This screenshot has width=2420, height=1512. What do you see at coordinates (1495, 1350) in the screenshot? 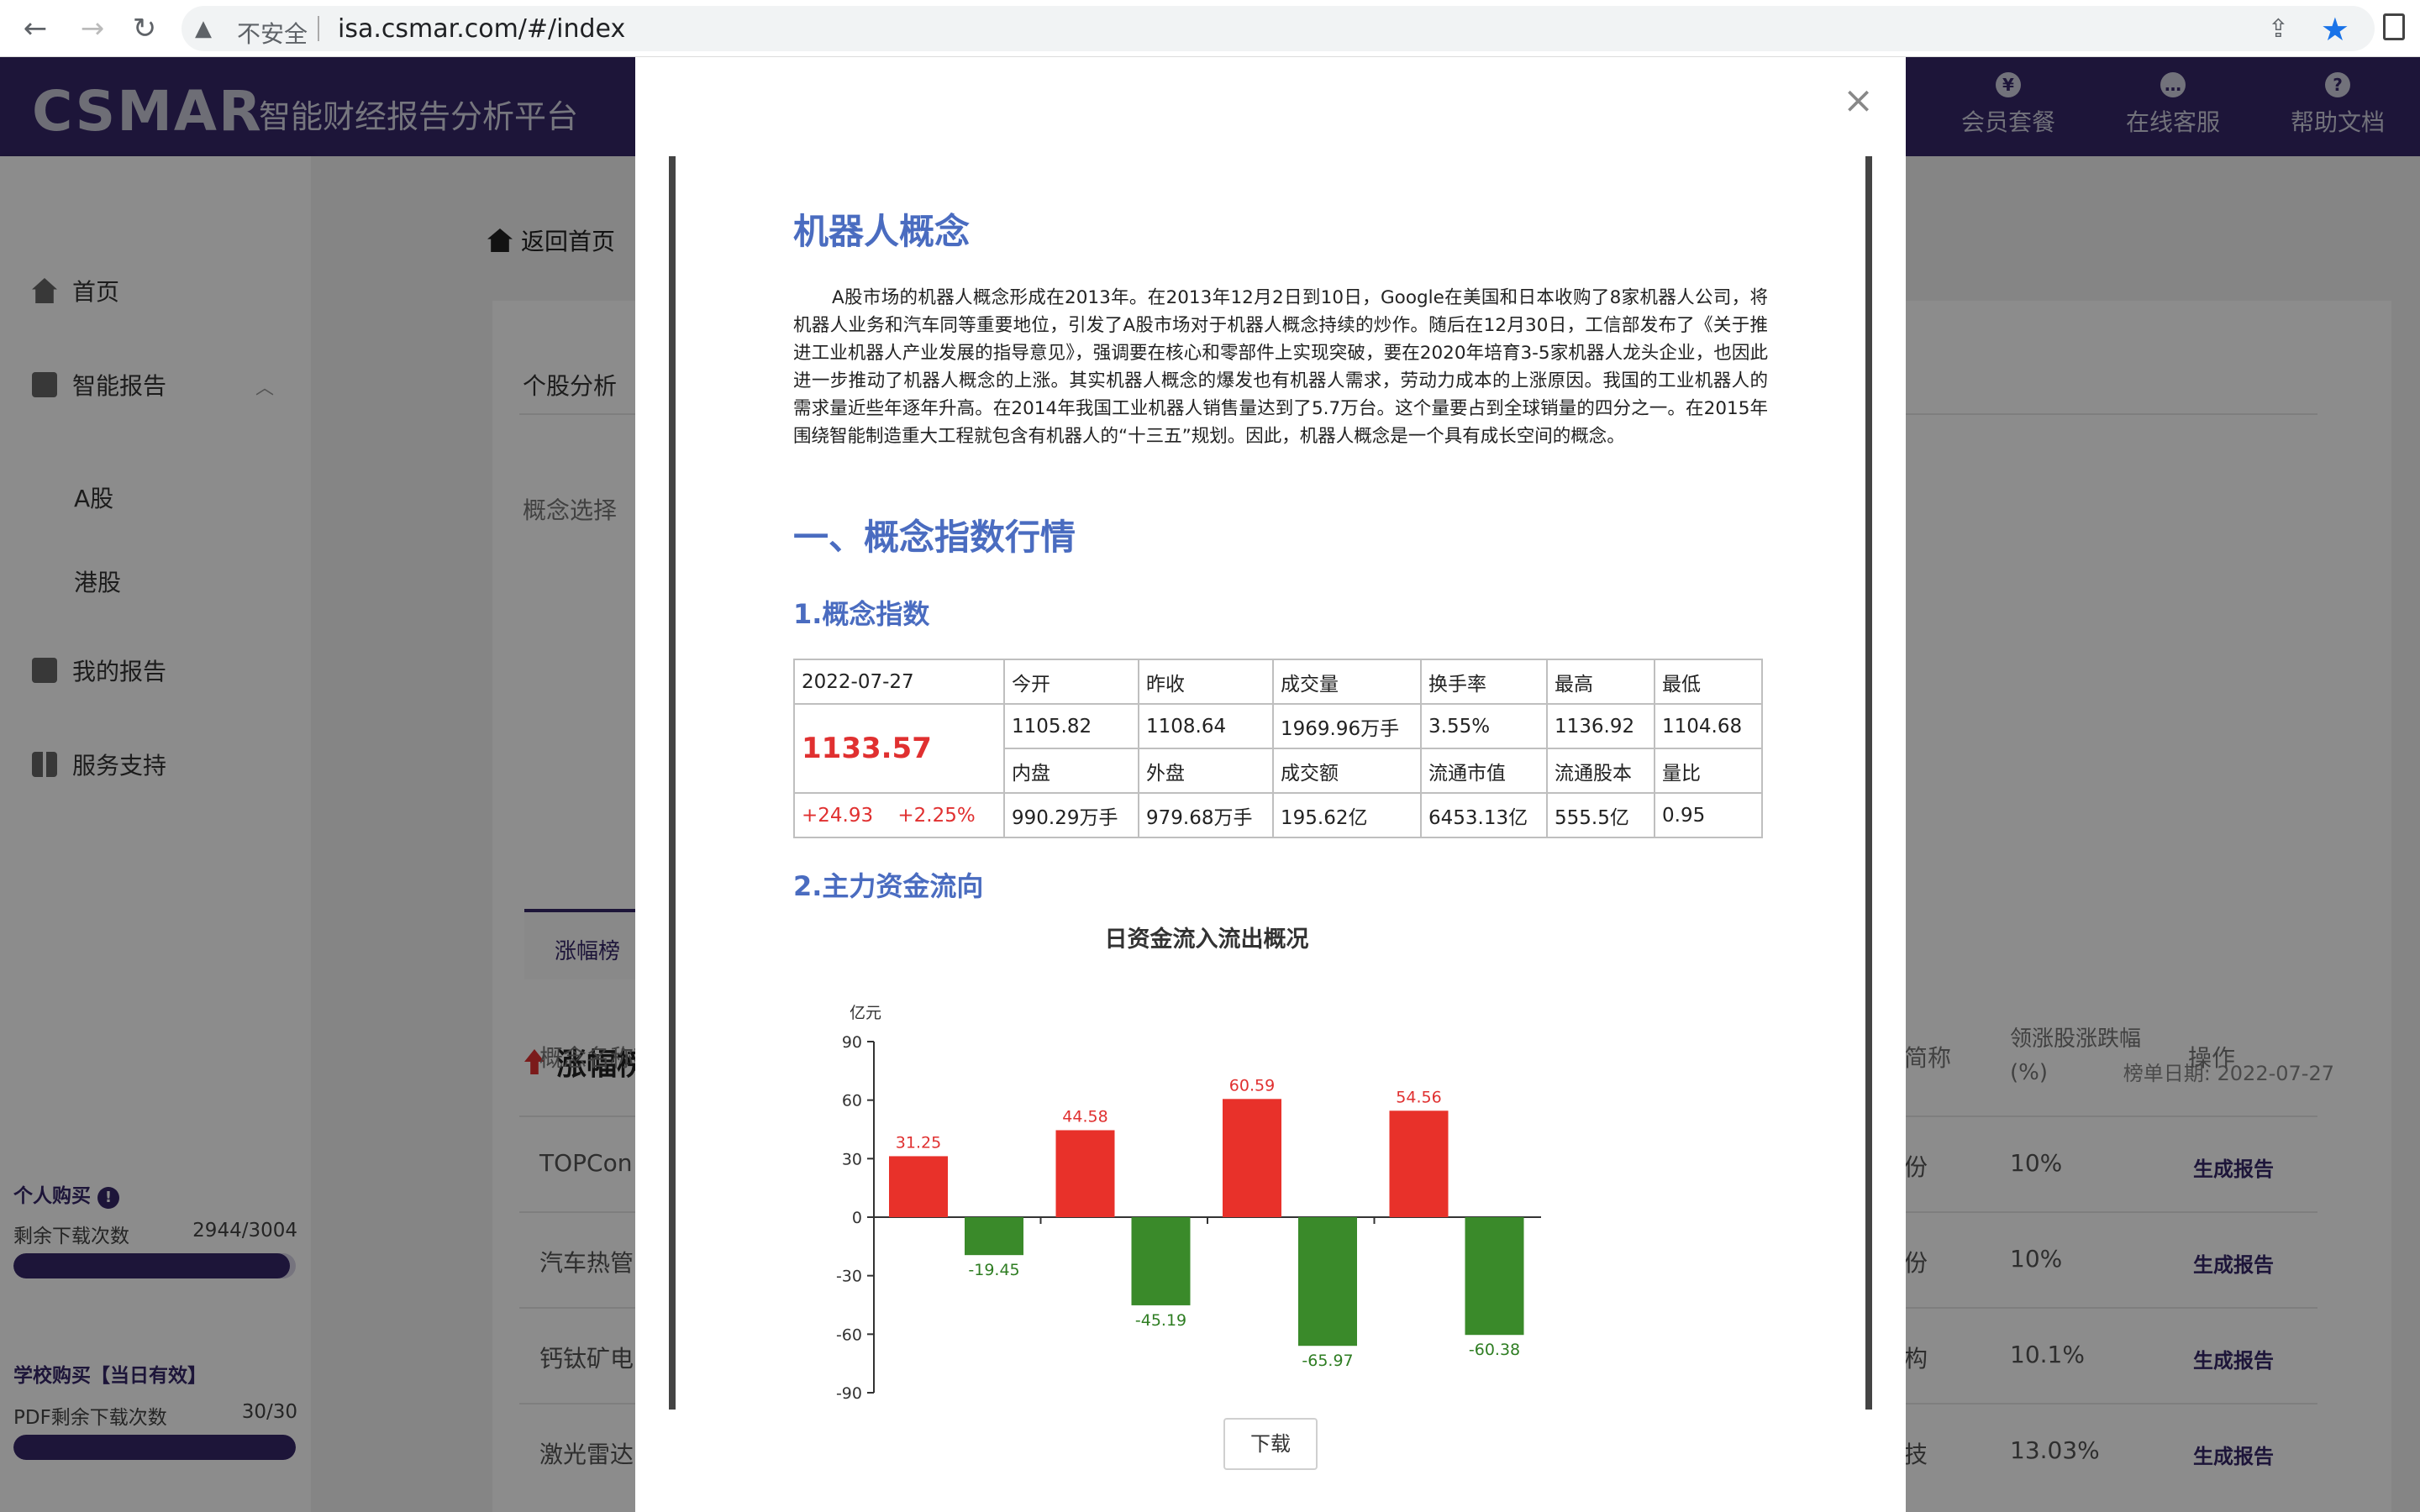
I see `outflow-data-label: -60.38` at bounding box center [1495, 1350].